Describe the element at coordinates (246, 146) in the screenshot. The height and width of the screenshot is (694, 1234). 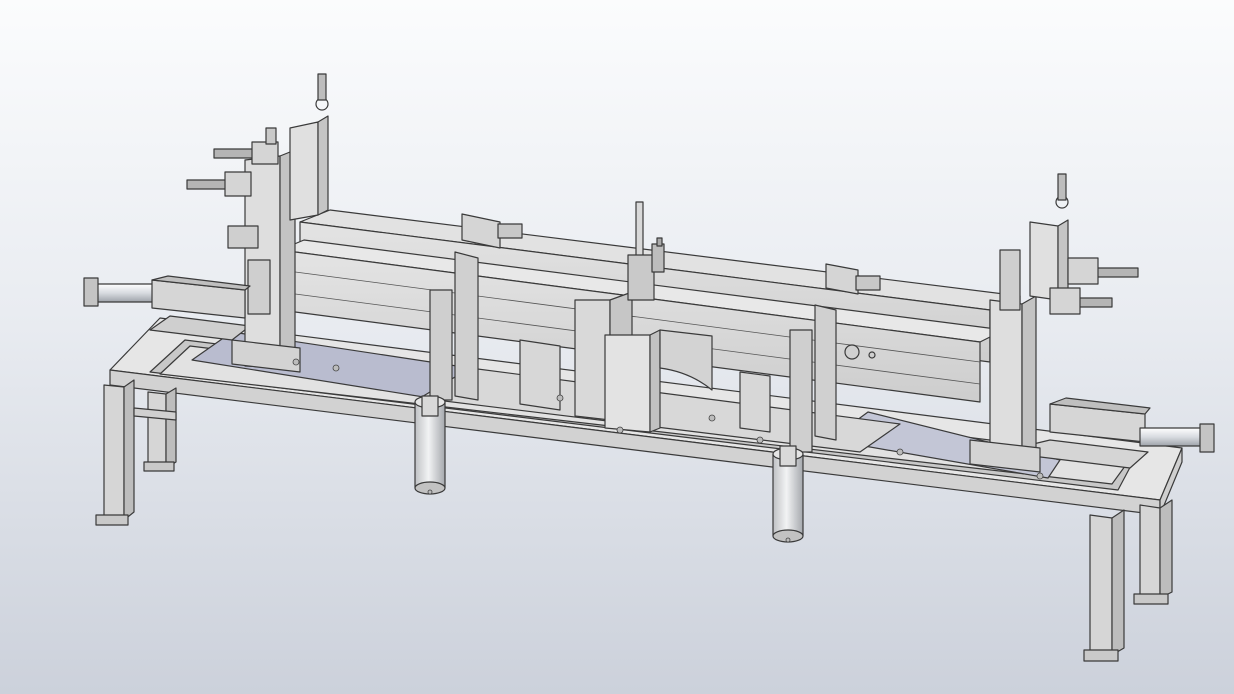
I see `left-spring-clamp-upper` at that location.